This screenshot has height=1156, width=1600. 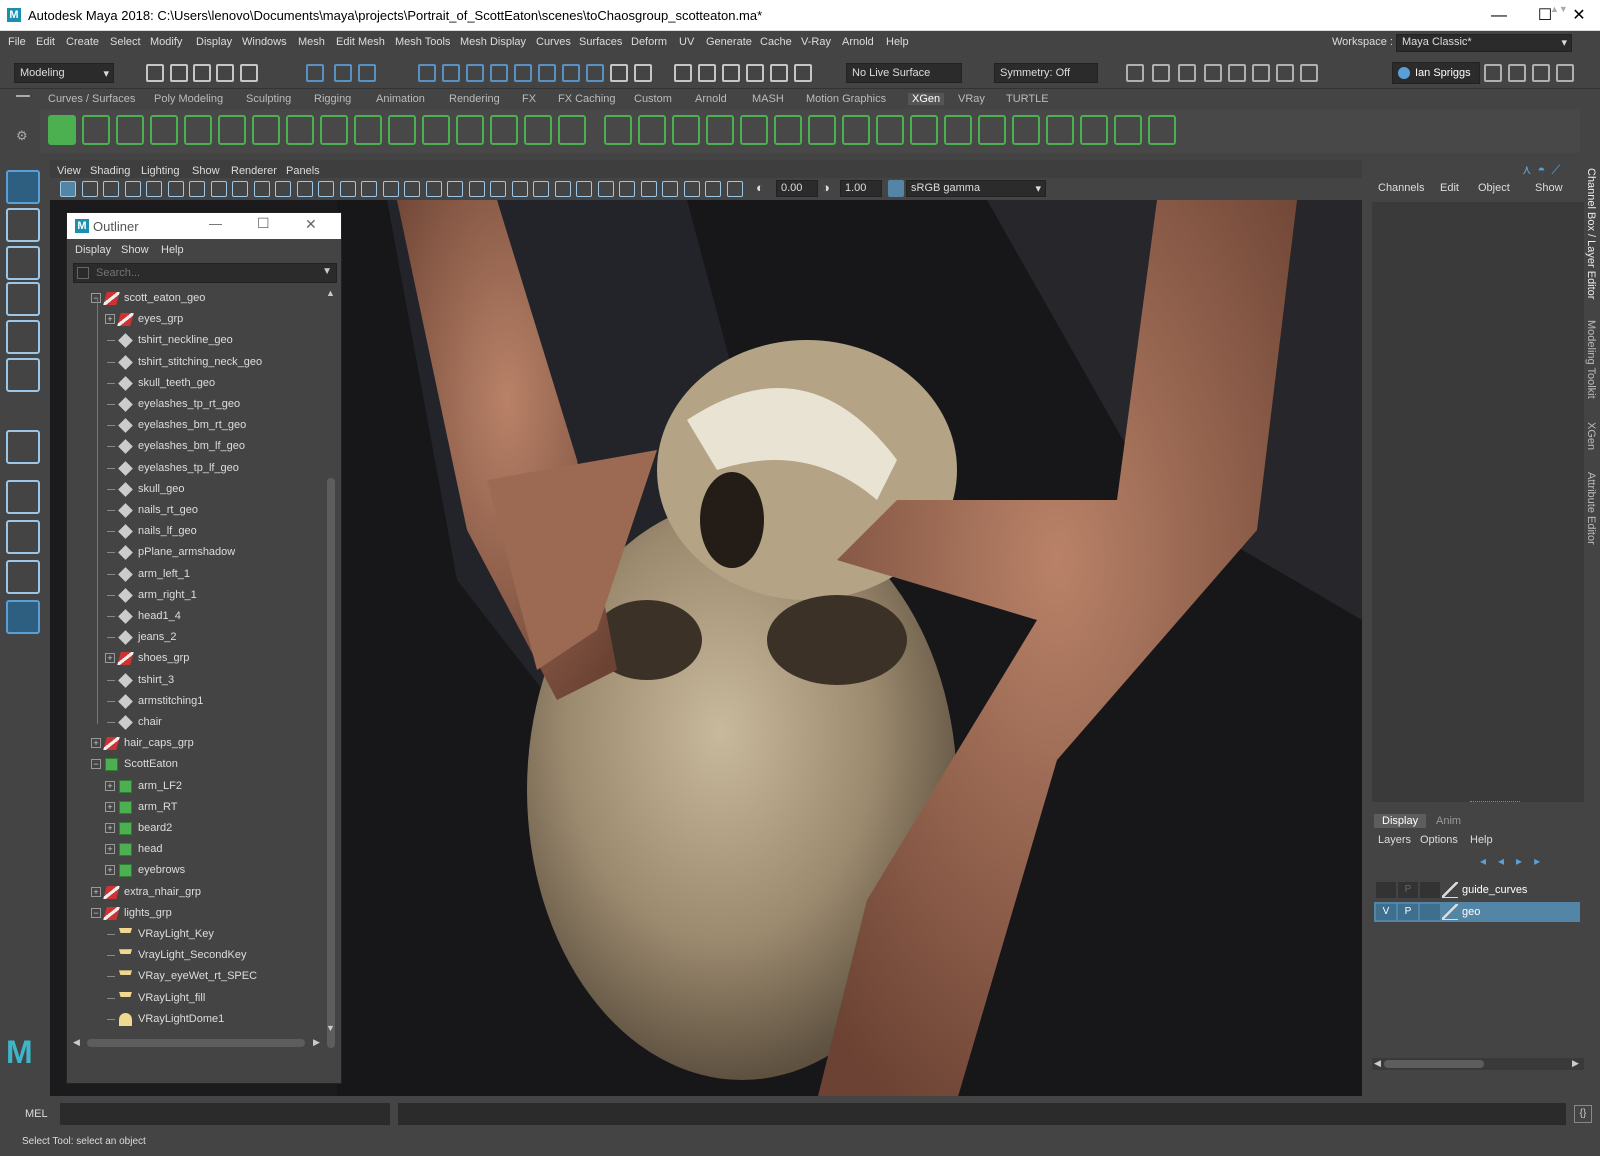 What do you see at coordinates (493, 42) in the screenshot?
I see `menu-mesh-display: Mesh Display` at bounding box center [493, 42].